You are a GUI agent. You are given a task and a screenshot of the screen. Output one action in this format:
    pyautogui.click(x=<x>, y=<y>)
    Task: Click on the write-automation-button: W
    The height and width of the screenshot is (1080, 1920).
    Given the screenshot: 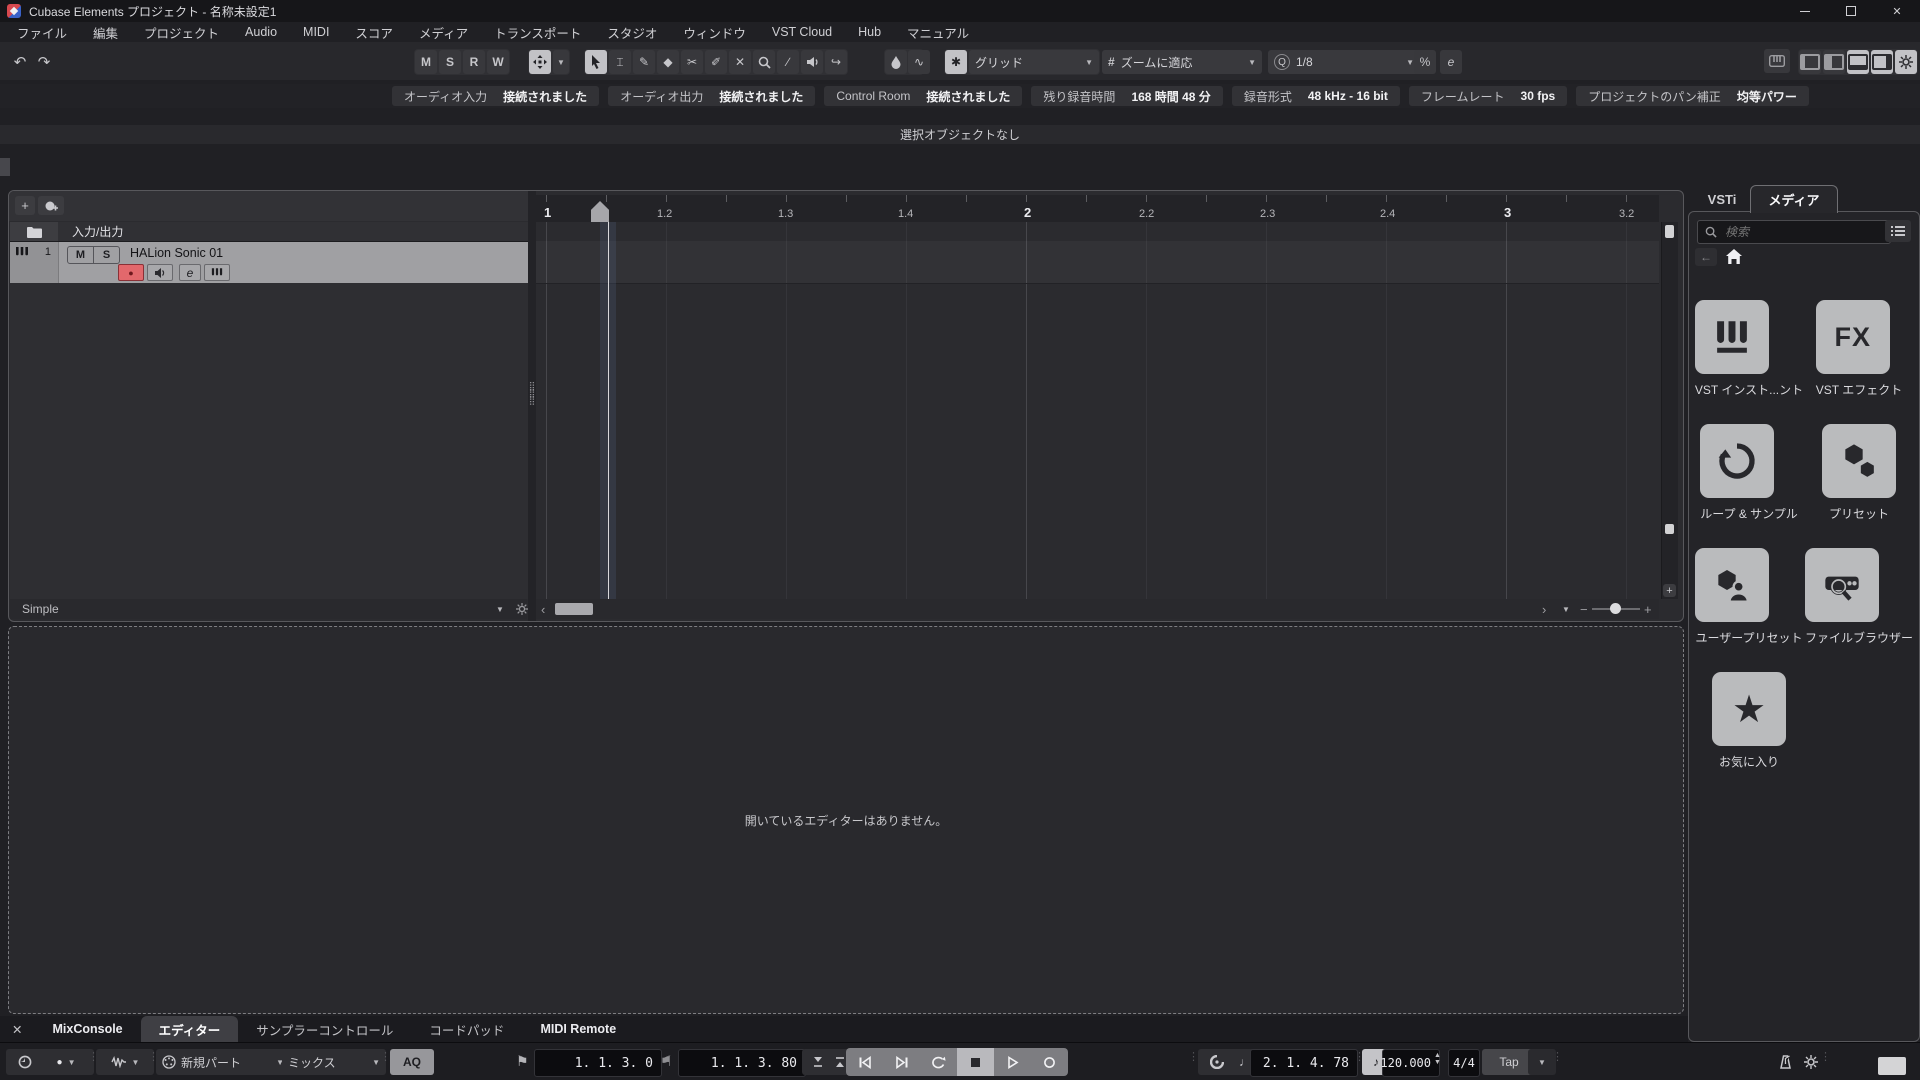 What is the action you would take?
    pyautogui.click(x=498, y=62)
    